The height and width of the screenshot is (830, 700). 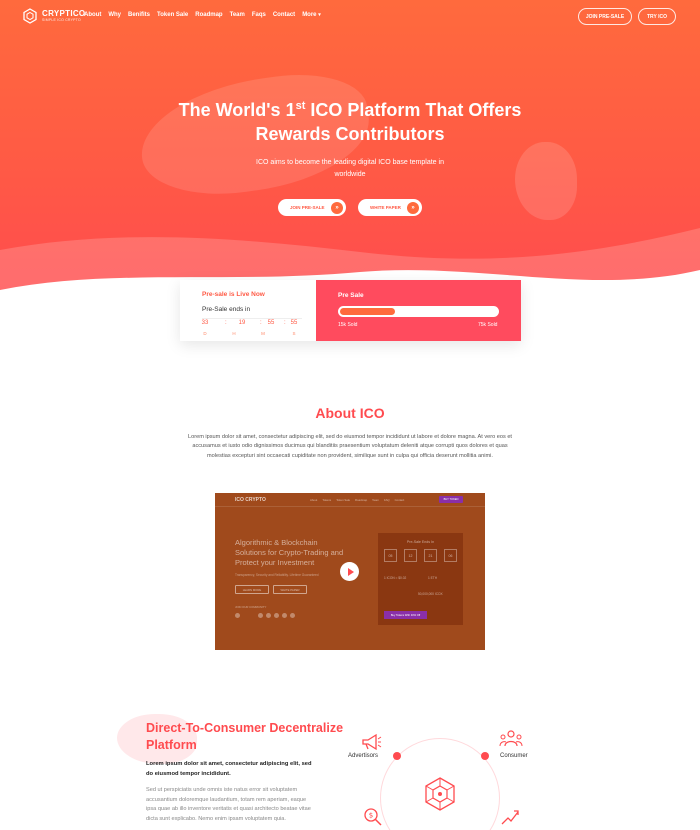 What do you see at coordinates (363, 756) in the screenshot?
I see `advertisors-label: Advertisors` at bounding box center [363, 756].